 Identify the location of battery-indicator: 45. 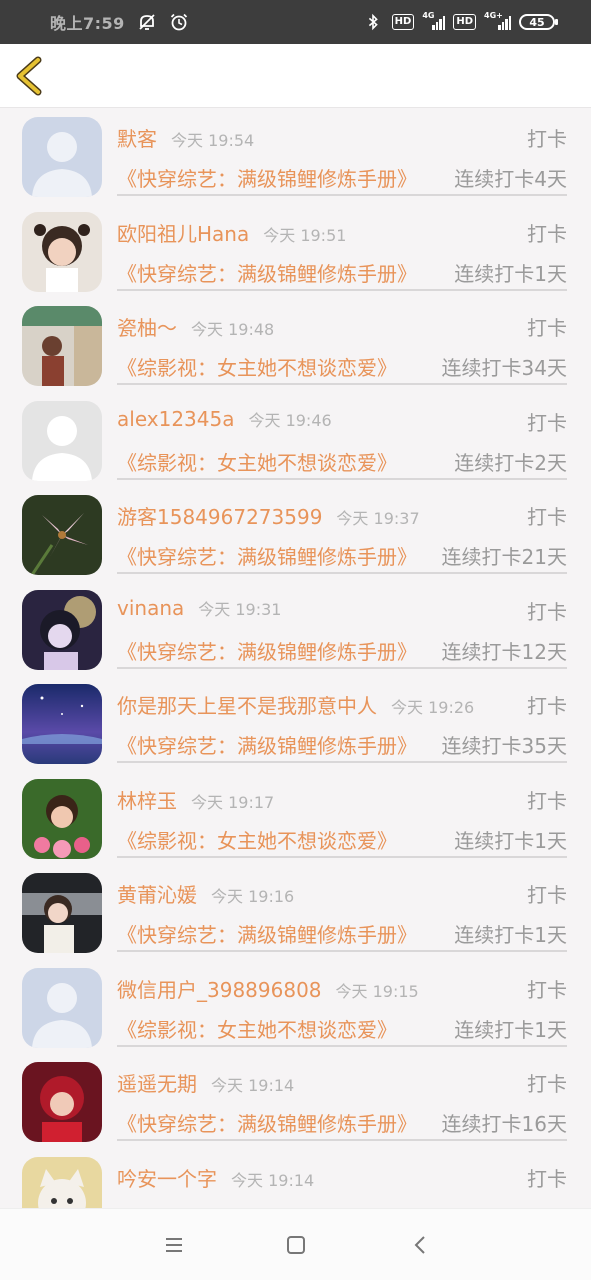
(538, 22).